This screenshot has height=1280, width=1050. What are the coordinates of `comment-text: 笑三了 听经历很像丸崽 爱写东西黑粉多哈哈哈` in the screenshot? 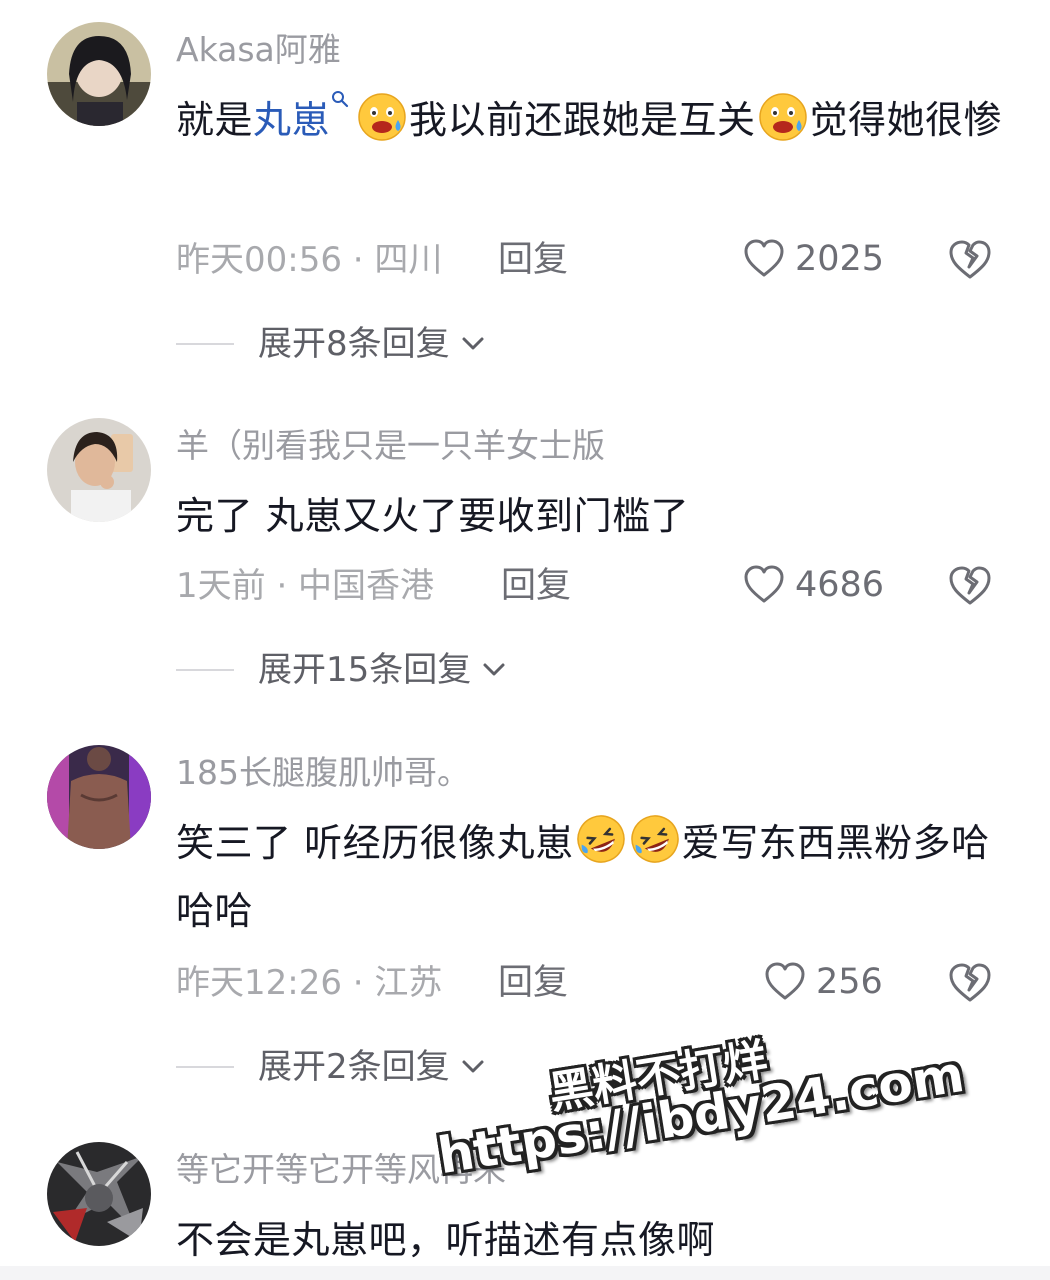 It's located at (591, 877).